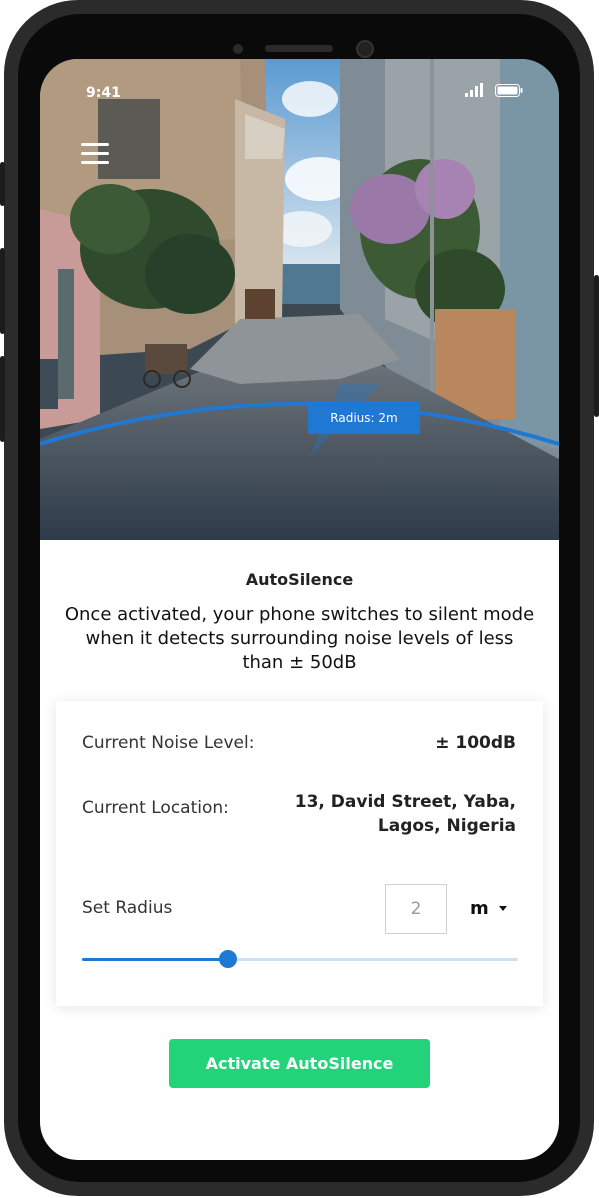 The image size is (599, 1198). What do you see at coordinates (238, 49) in the screenshot?
I see `sensor-dot` at bounding box center [238, 49].